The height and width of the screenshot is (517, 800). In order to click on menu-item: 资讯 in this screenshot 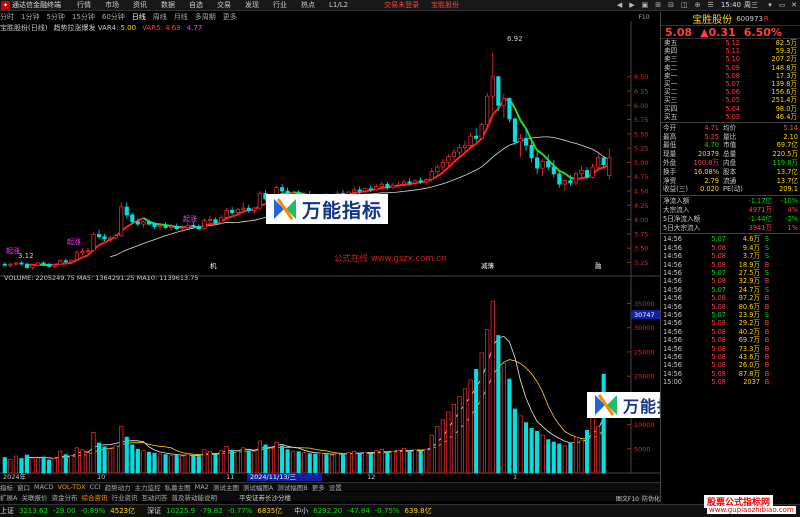, I will do `click(140, 5)`.